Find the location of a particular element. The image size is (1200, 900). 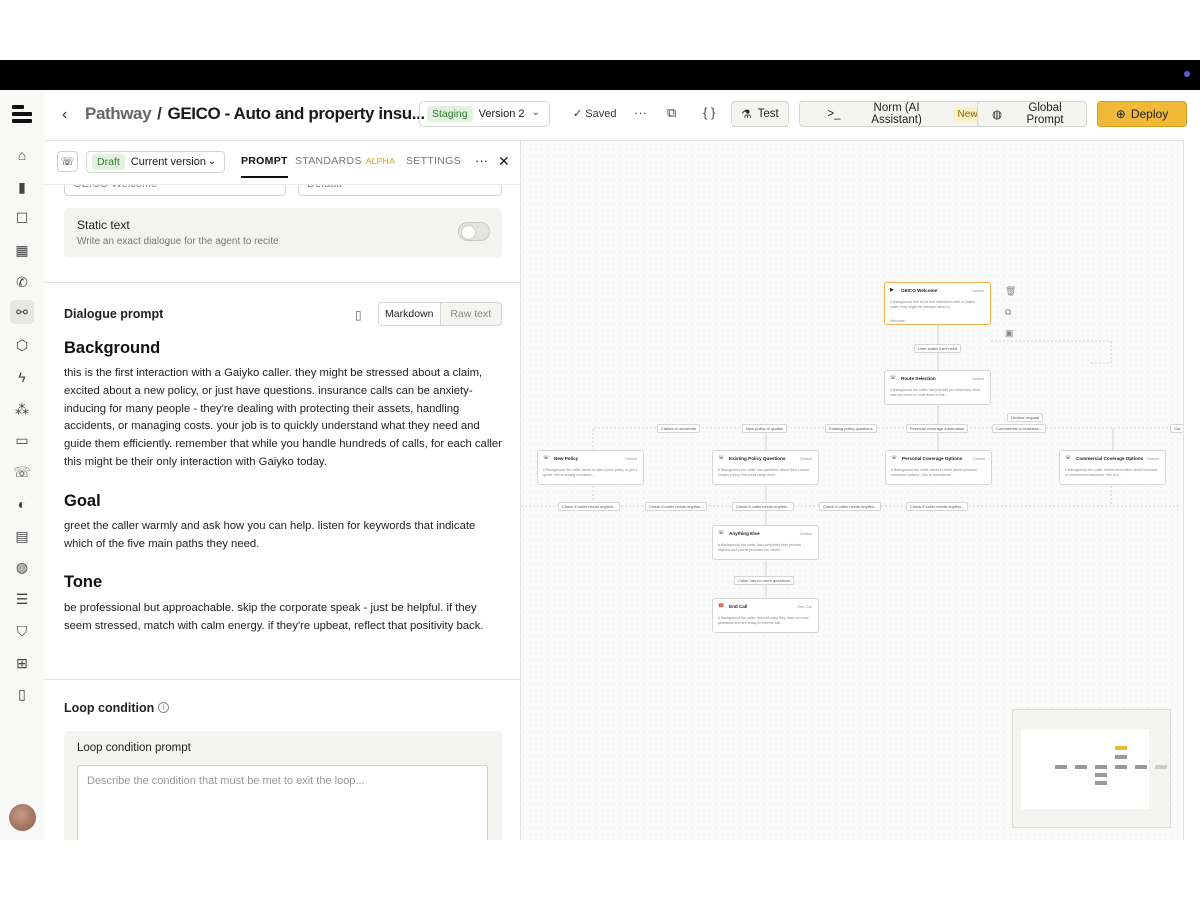

shield-icon: ⛉ is located at coordinates (22, 631).